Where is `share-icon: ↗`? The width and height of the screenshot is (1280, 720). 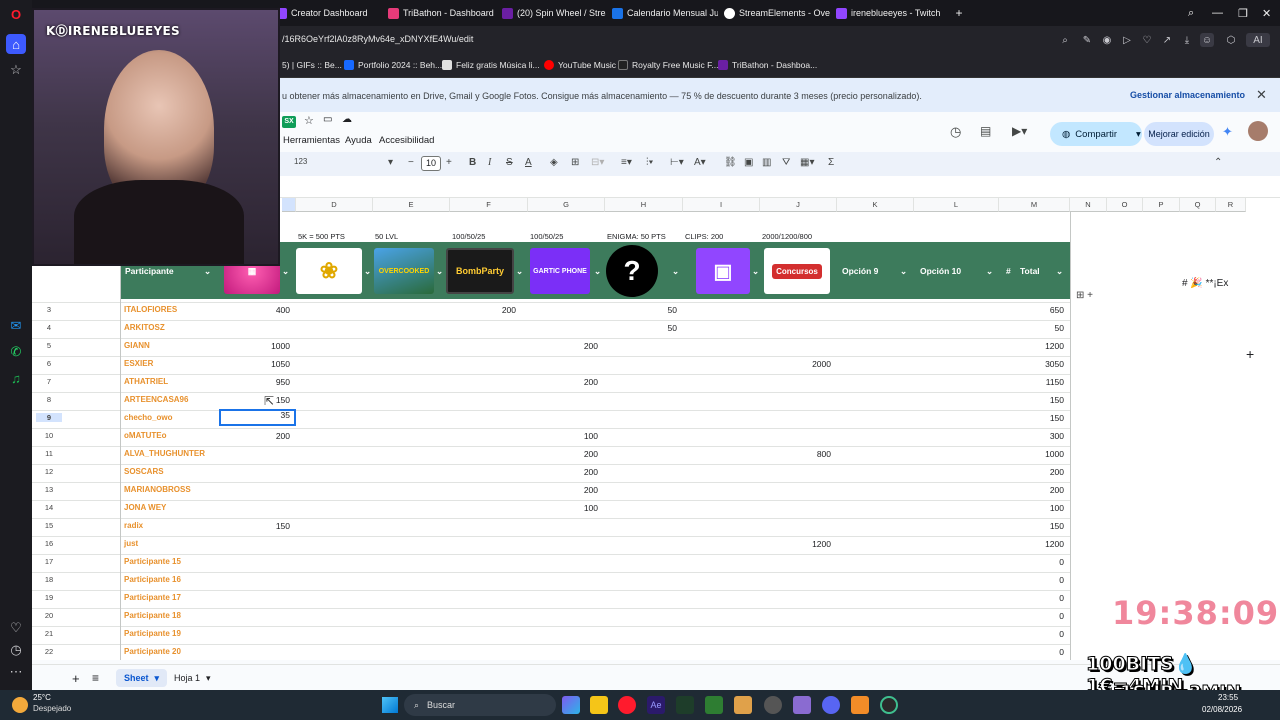 share-icon: ↗ is located at coordinates (1167, 40).